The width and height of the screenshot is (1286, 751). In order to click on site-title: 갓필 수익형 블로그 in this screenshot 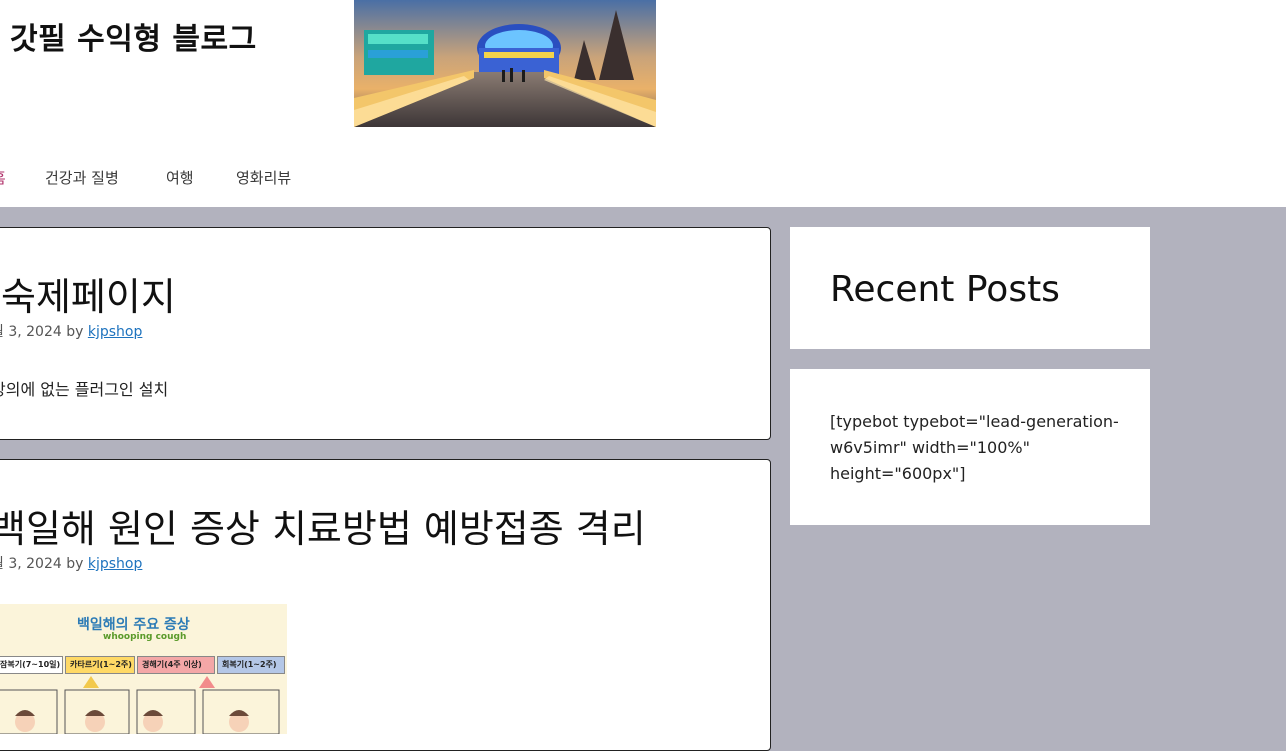, I will do `click(133, 36)`.